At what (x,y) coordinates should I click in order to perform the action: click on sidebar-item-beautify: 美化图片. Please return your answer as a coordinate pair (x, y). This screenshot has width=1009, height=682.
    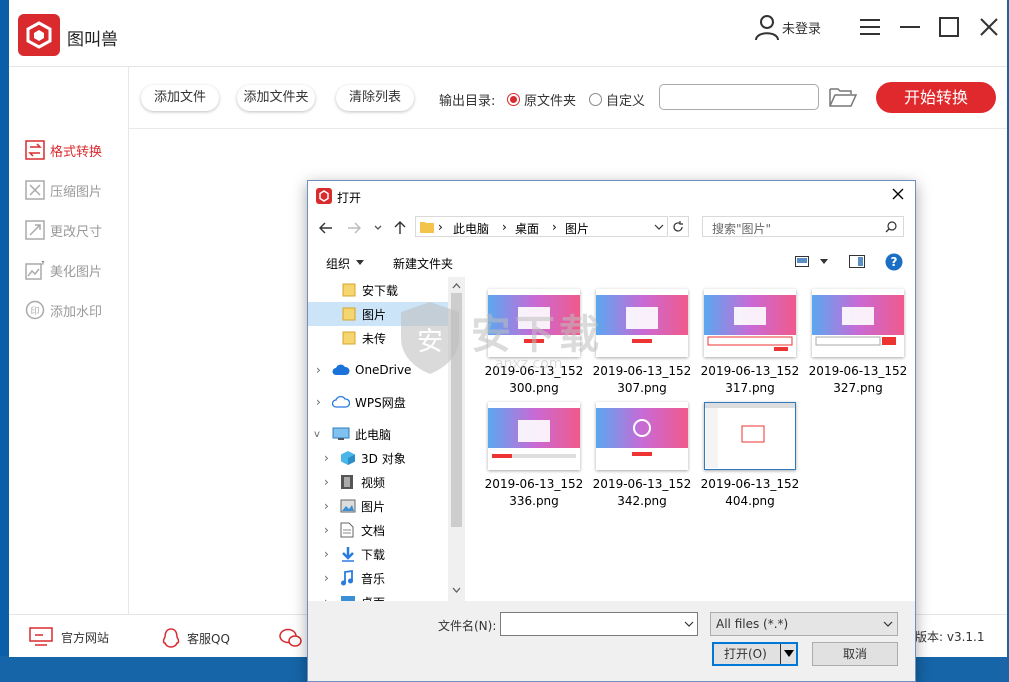
    Looking at the image, I should click on (63, 270).